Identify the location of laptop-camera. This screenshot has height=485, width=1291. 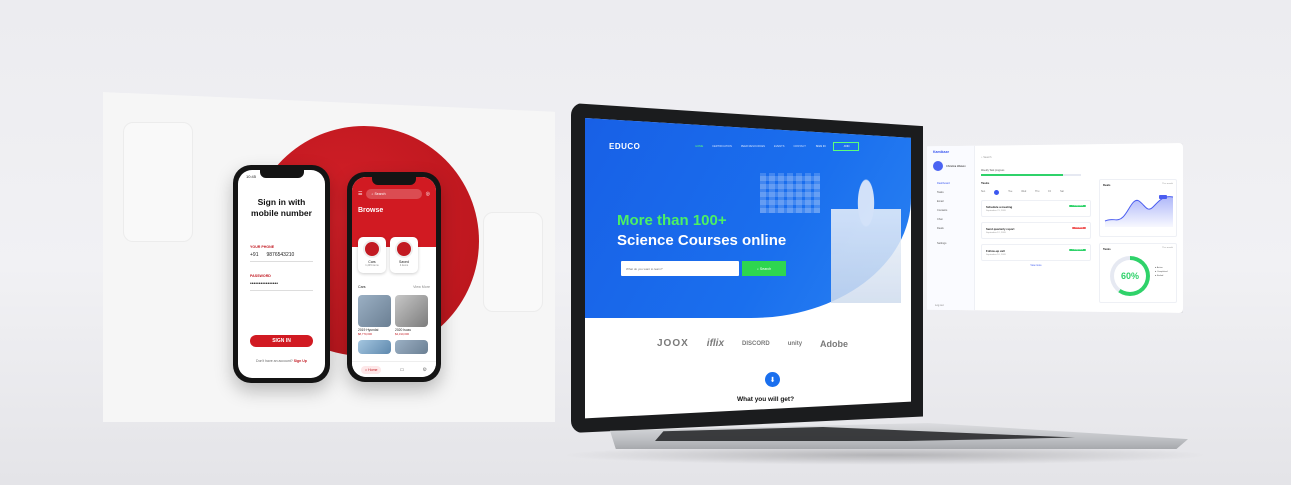
(748, 109).